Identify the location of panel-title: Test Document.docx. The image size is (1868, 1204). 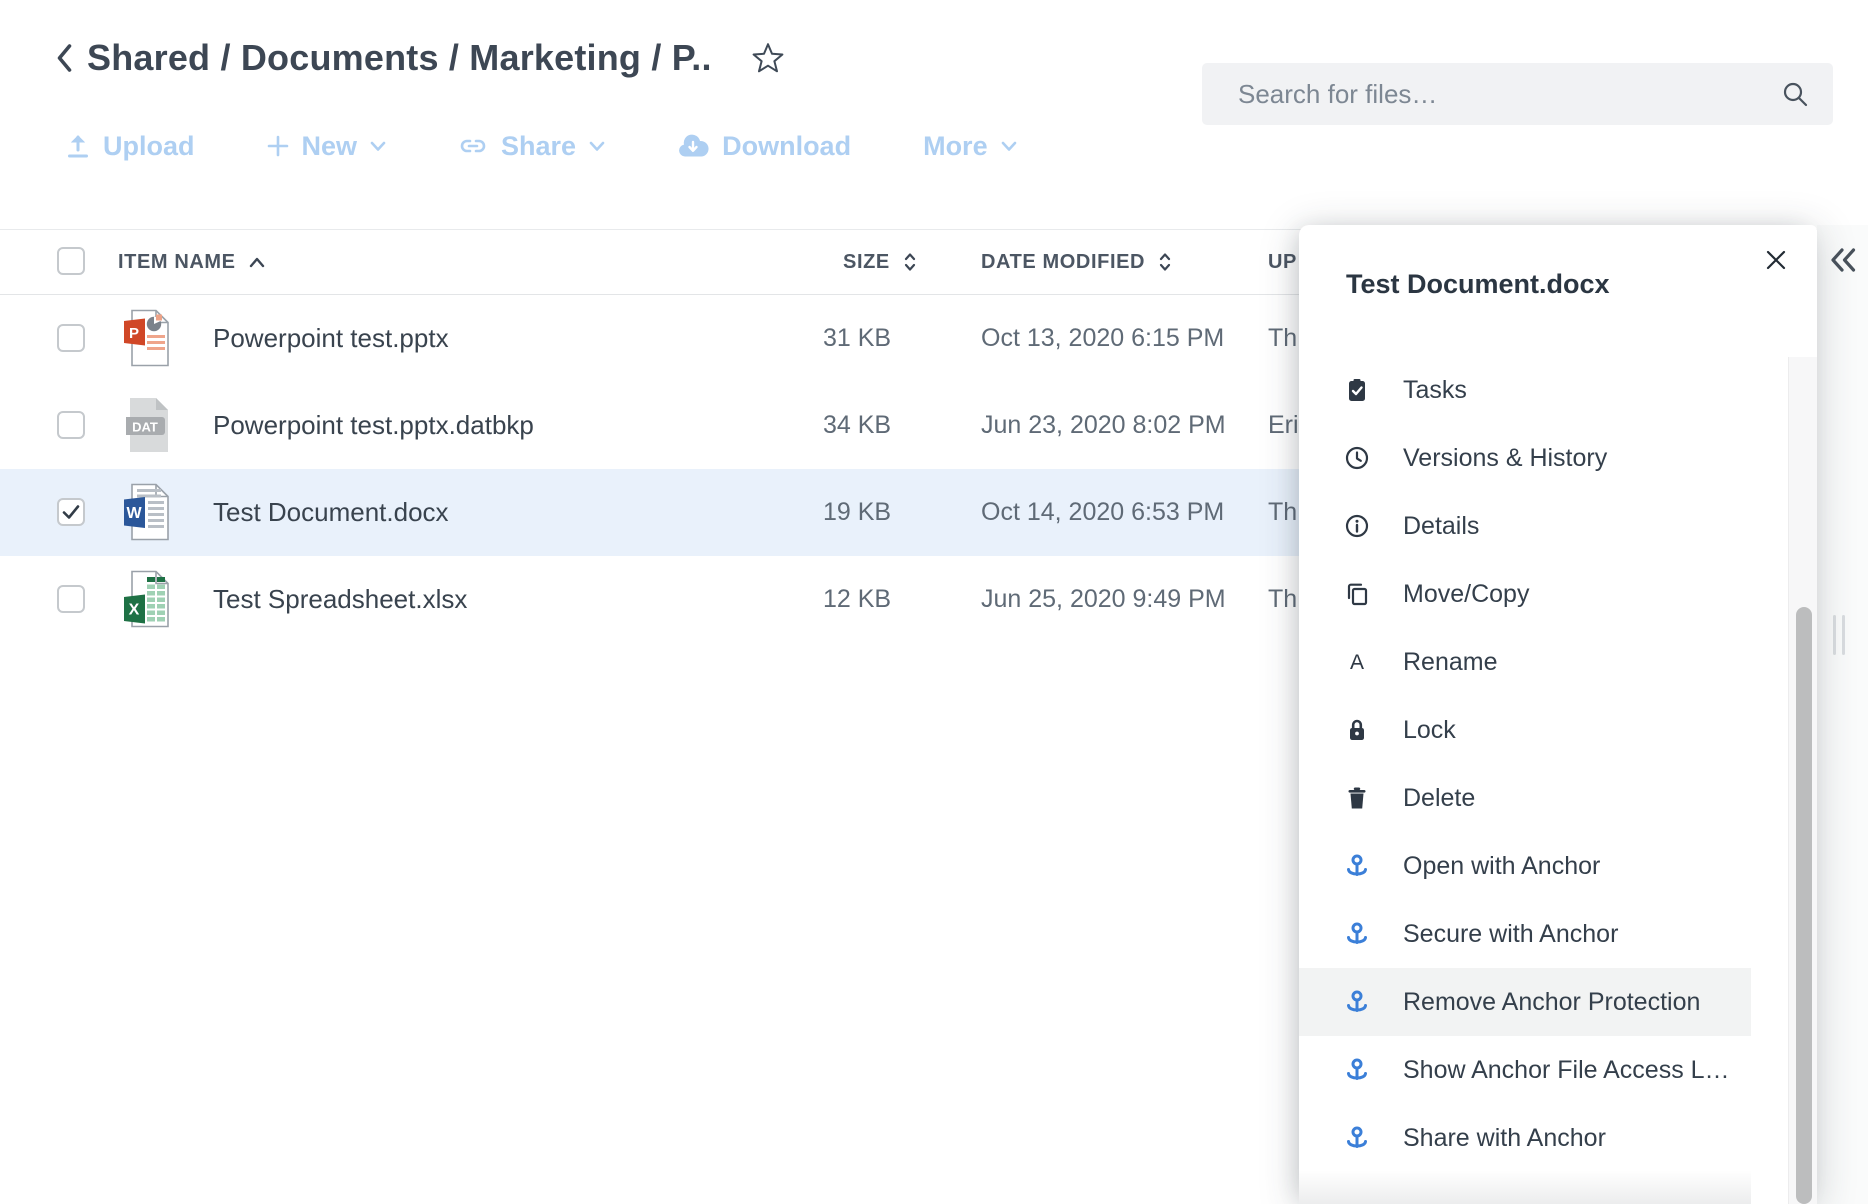
(1478, 284).